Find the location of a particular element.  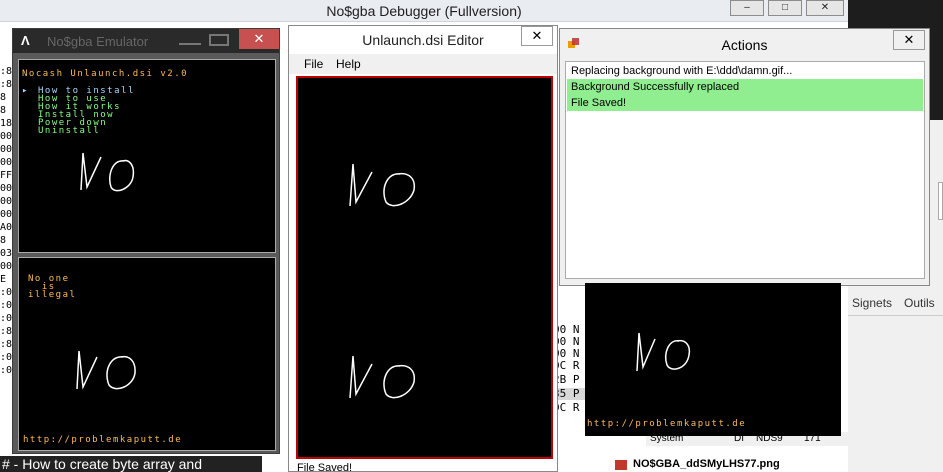

menu-bar: File Help is located at coordinates (423, 64).